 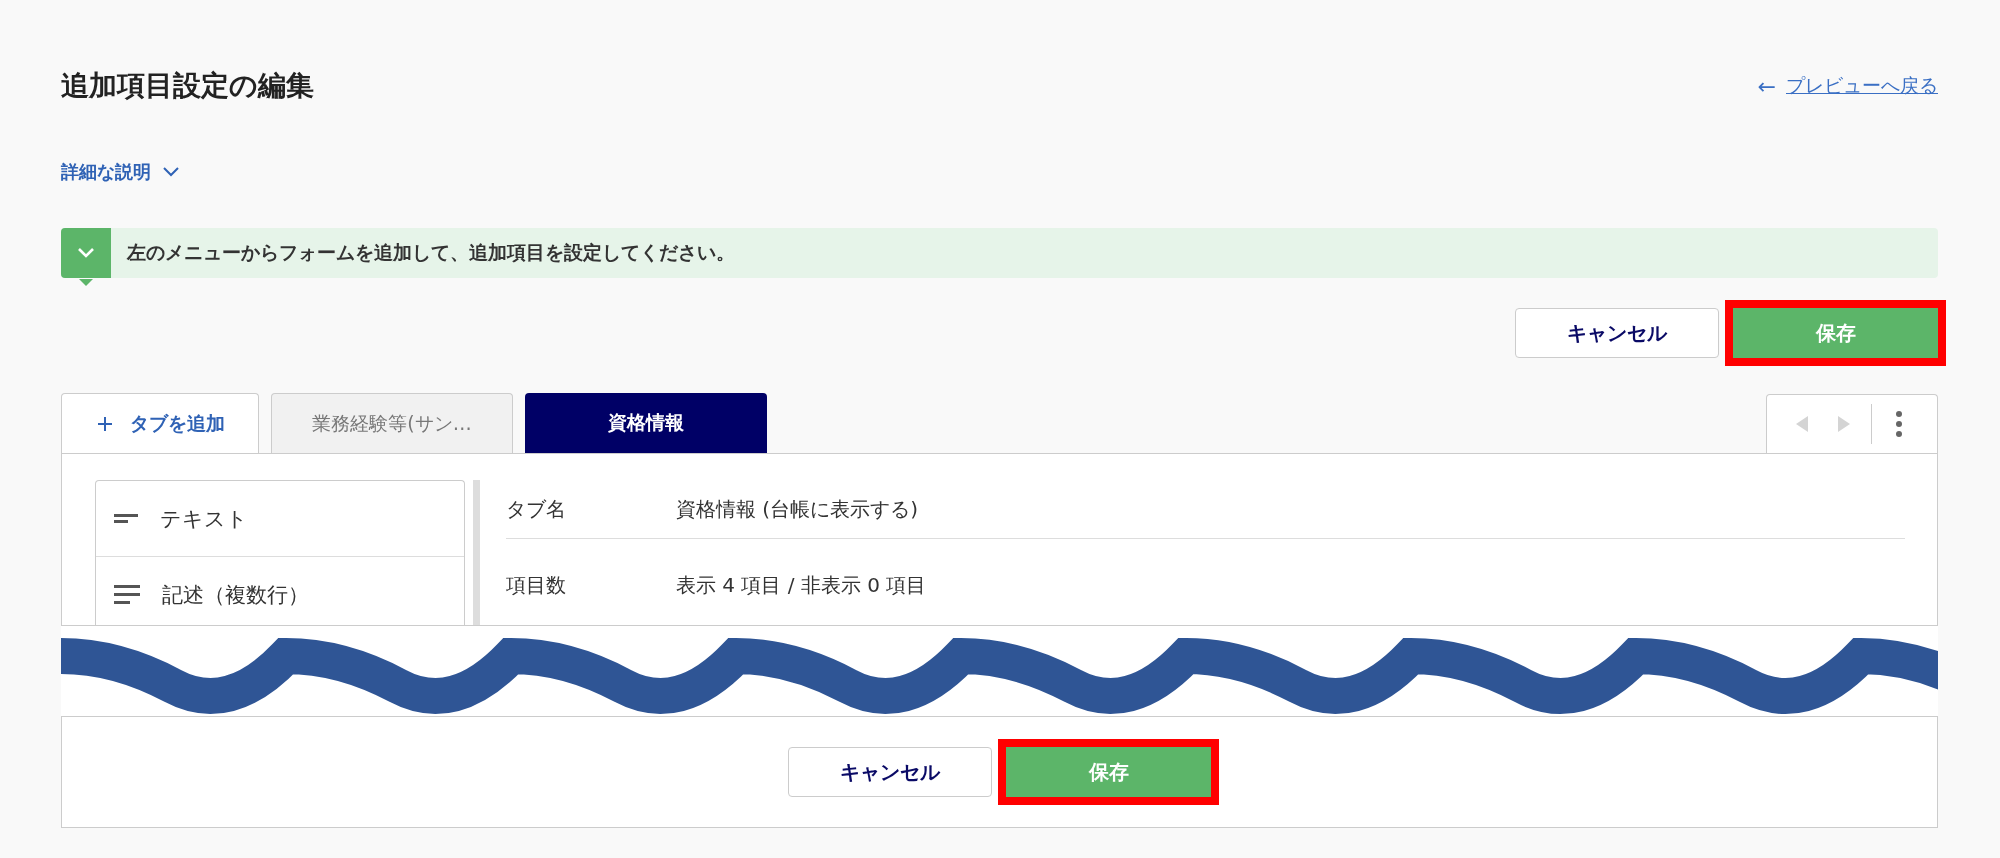 I want to click on right-triangle-icon, so click(x=1844, y=424).